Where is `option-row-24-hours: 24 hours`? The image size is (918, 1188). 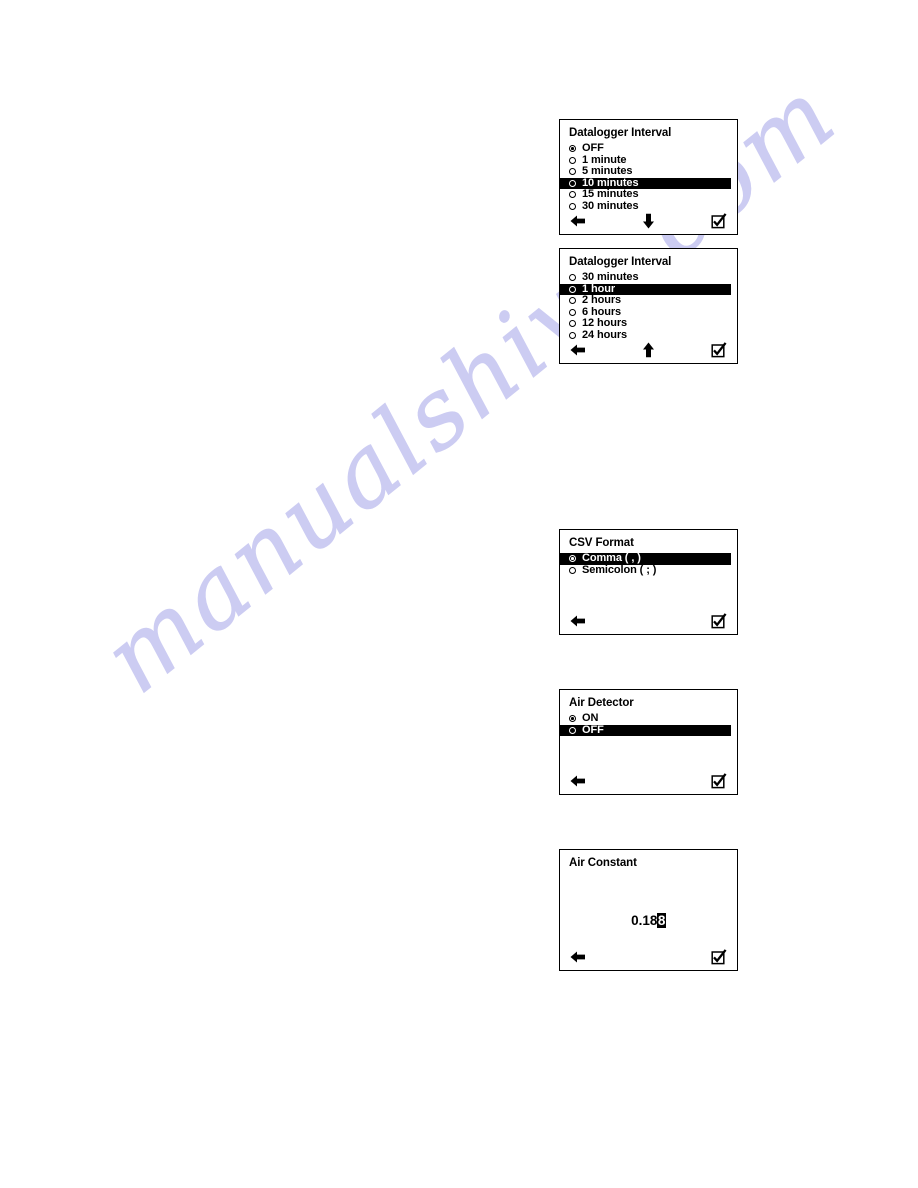 option-row-24-hours: 24 hours is located at coordinates (648, 335).